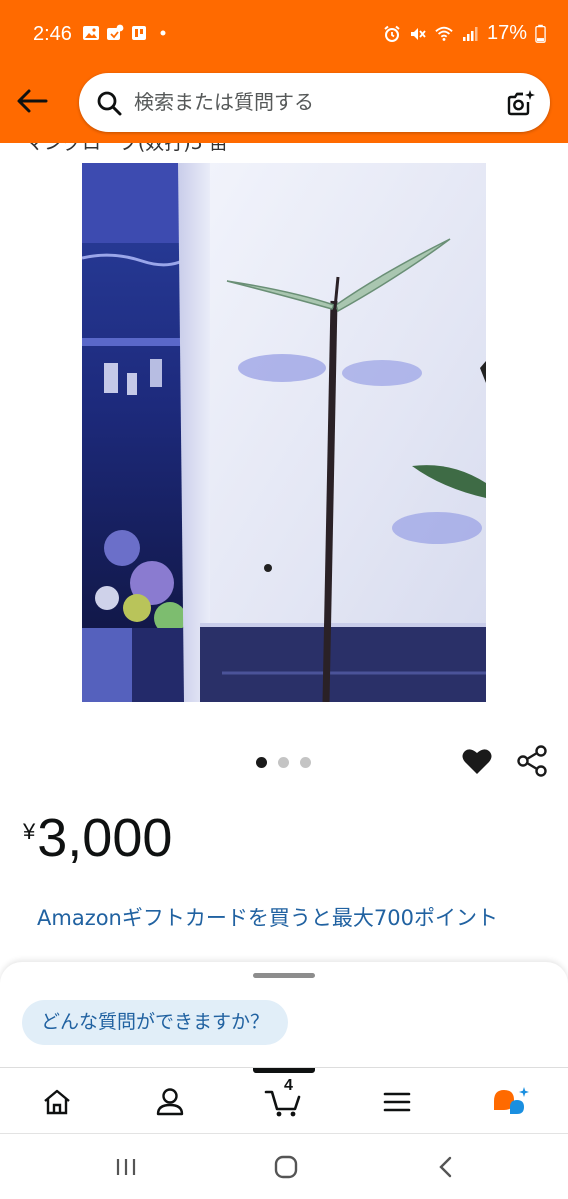  What do you see at coordinates (477, 761) in the screenshot?
I see `heart-icon` at bounding box center [477, 761].